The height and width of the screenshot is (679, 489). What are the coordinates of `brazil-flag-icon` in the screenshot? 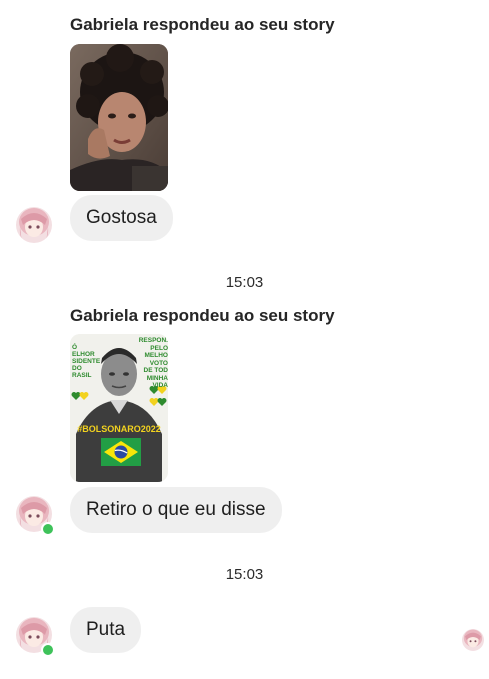 It's located at (121, 452).